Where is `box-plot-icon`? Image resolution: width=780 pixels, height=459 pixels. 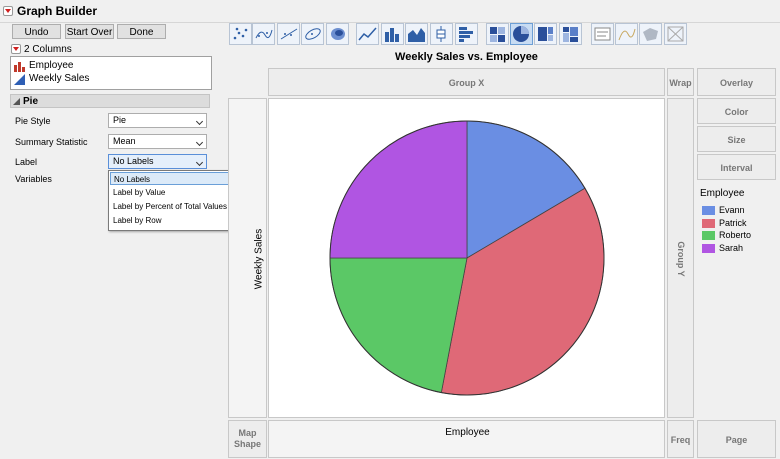
box-plot-icon is located at coordinates (441, 34).